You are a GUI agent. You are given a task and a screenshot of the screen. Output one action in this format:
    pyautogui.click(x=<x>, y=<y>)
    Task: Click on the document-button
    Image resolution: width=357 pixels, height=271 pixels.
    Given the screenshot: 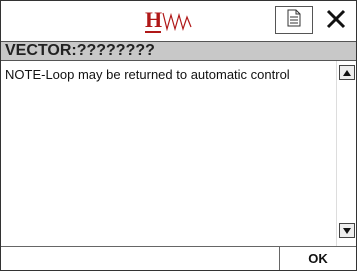 What is the action you would take?
    pyautogui.click(x=294, y=20)
    